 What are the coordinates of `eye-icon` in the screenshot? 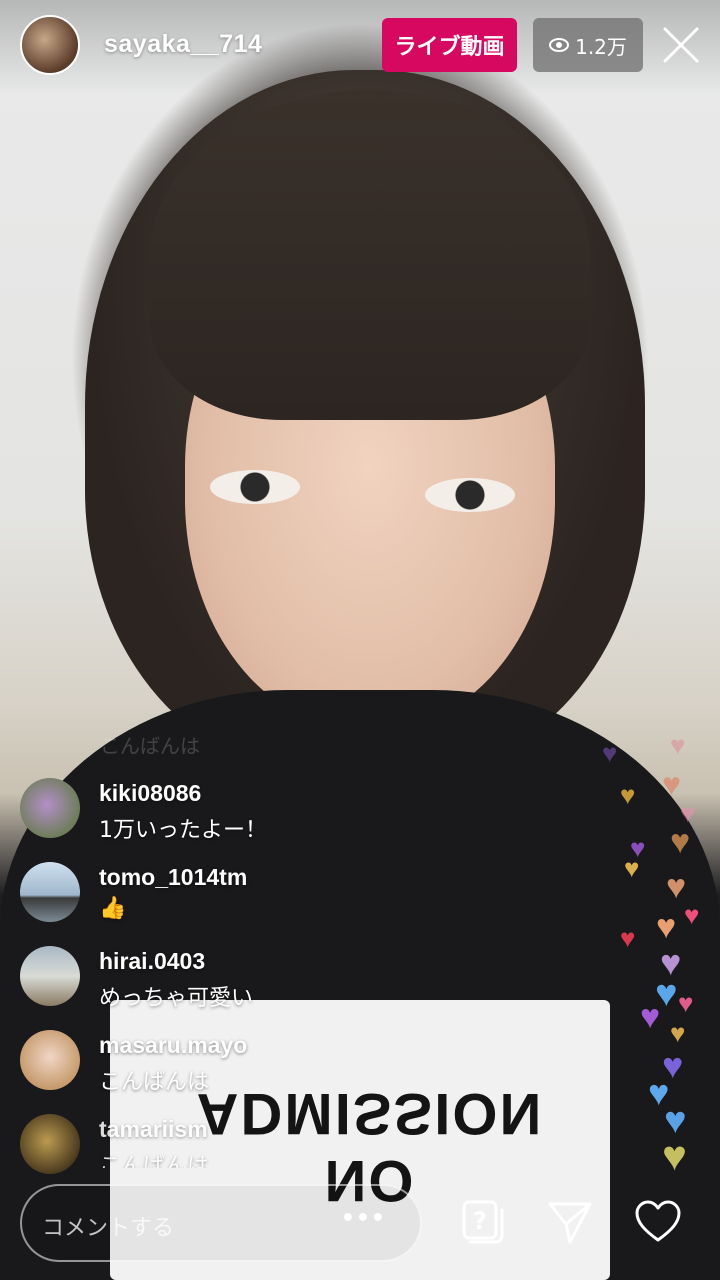 It's located at (559, 45).